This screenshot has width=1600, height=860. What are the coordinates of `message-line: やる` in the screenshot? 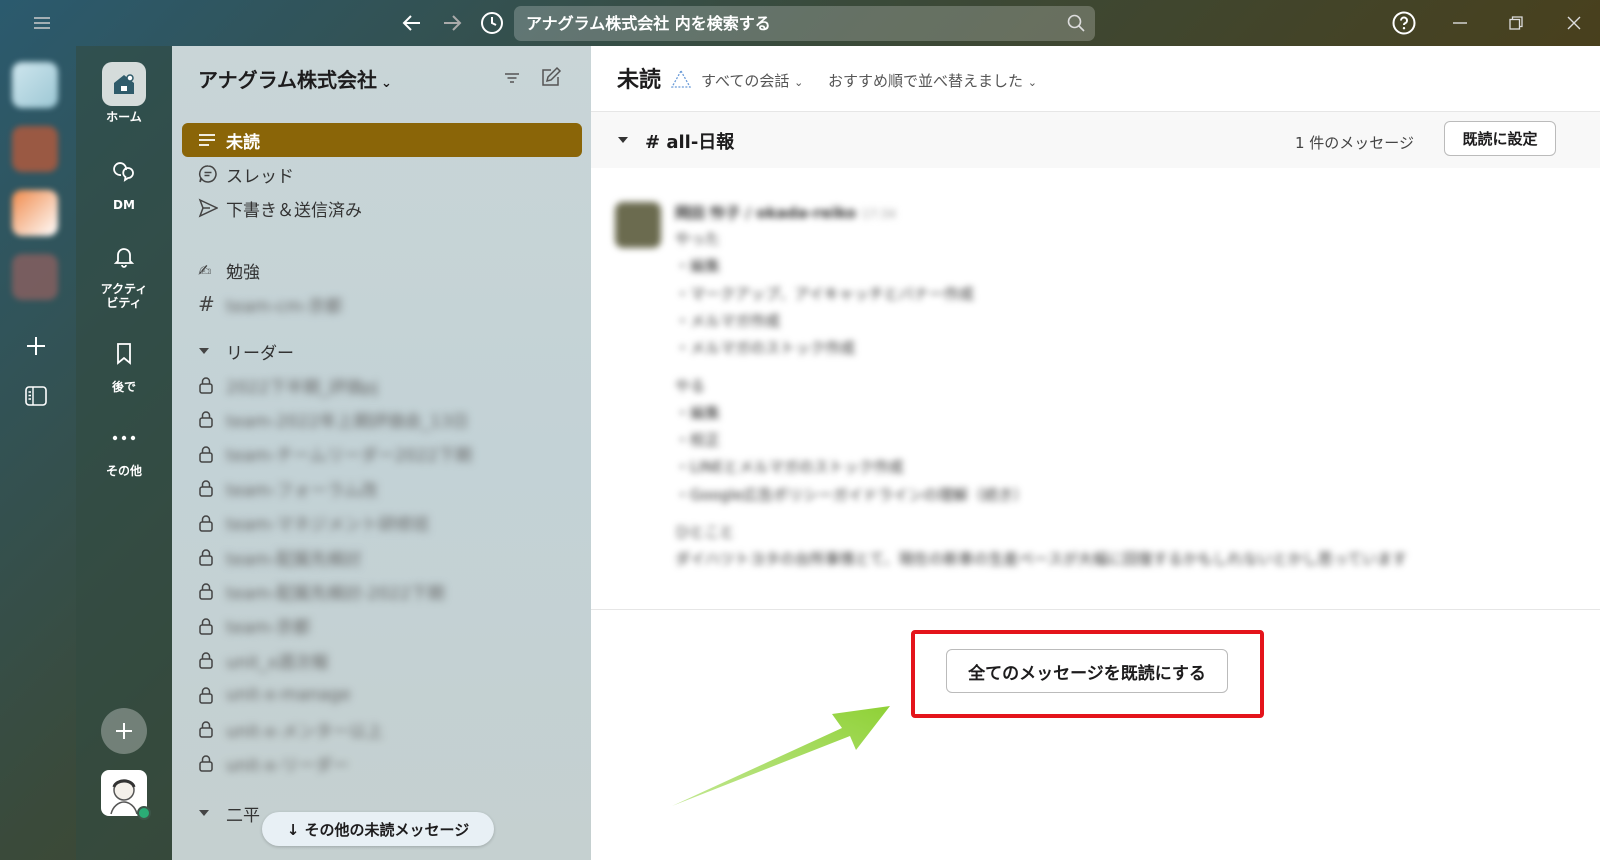 It's located at (690, 385).